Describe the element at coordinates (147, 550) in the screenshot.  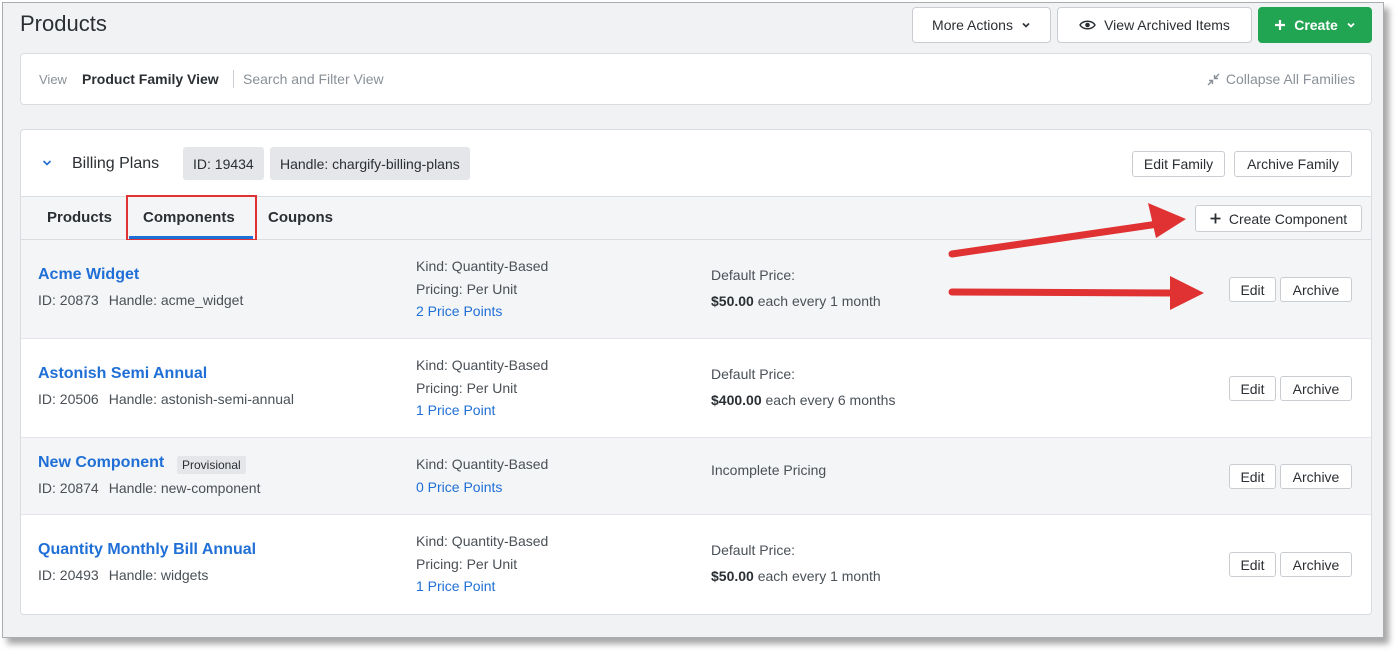
I see `component-name-link: Quantity Monthly Bill Annual` at that location.